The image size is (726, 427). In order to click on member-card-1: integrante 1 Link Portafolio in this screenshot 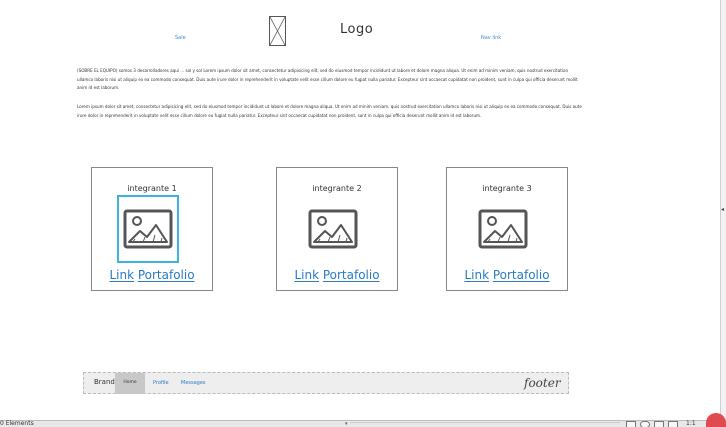, I will do `click(152, 229)`.